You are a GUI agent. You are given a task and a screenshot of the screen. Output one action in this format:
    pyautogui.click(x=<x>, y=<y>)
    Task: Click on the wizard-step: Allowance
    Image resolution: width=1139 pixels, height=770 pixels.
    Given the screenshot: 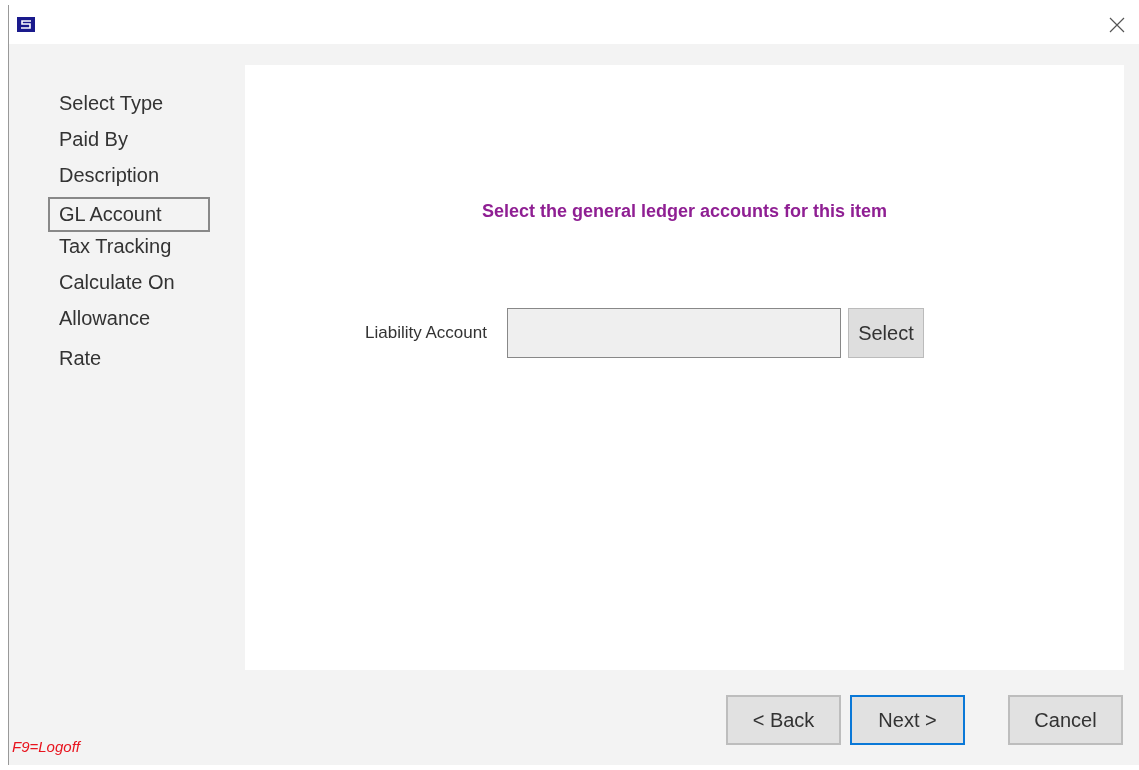 What is the action you would take?
    pyautogui.click(x=129, y=324)
    